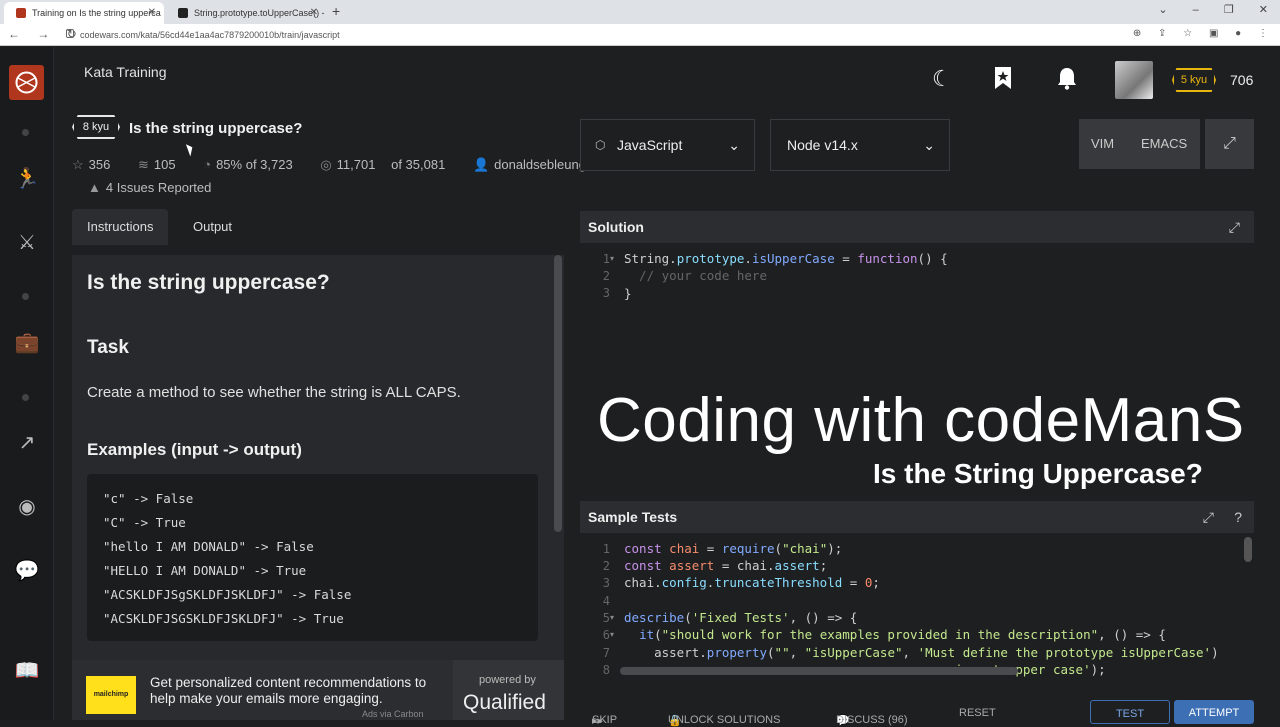  What do you see at coordinates (78, 164) in the screenshot?
I see `star-icon: ☆` at bounding box center [78, 164].